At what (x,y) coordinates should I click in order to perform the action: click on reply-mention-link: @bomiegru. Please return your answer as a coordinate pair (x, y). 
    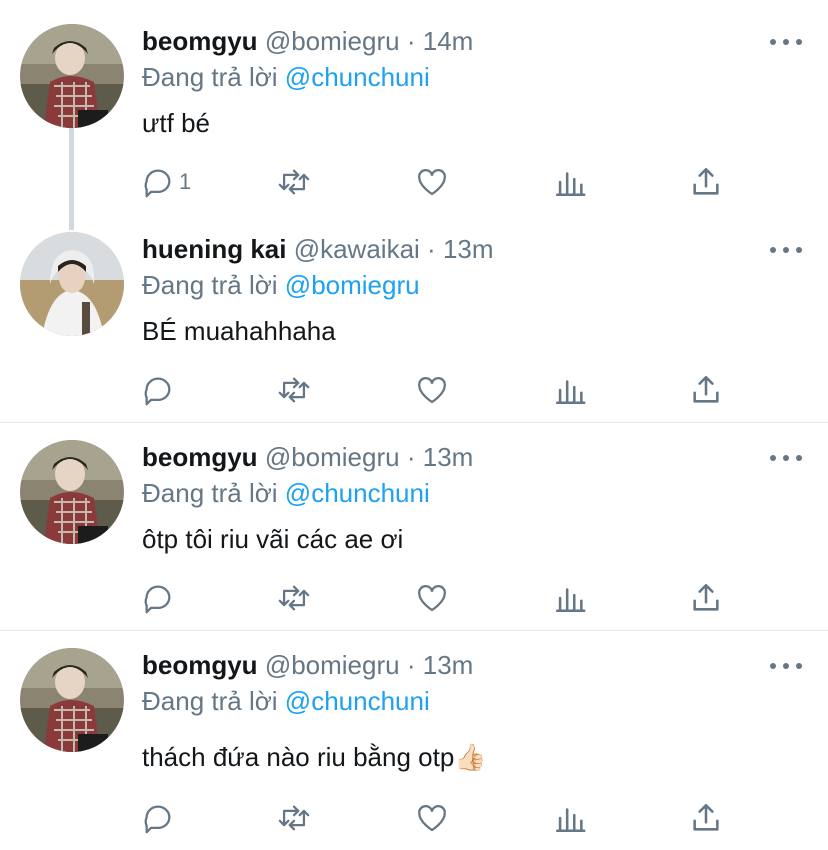
    Looking at the image, I should click on (352, 285).